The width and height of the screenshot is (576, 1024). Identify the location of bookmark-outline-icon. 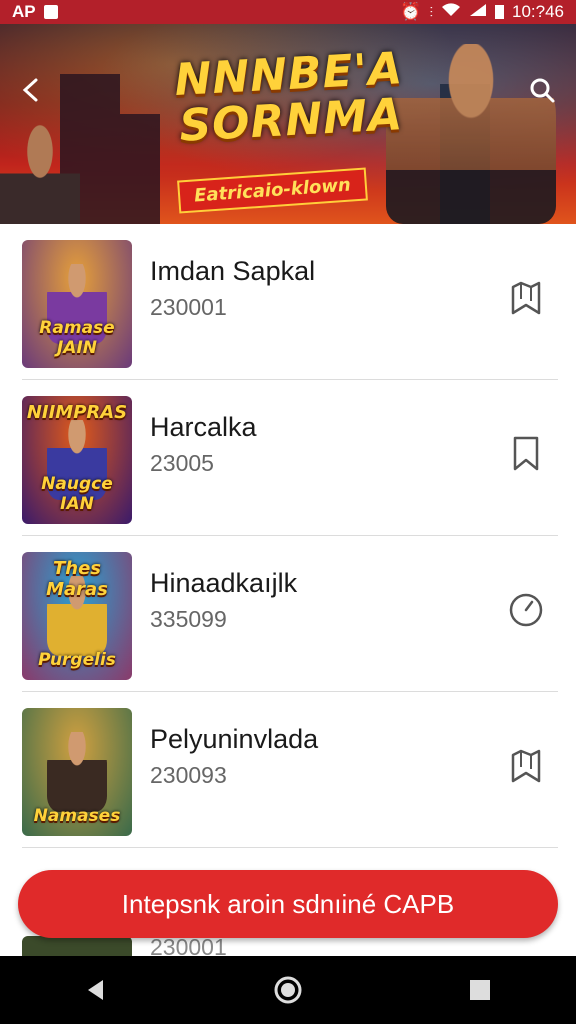
(526, 456).